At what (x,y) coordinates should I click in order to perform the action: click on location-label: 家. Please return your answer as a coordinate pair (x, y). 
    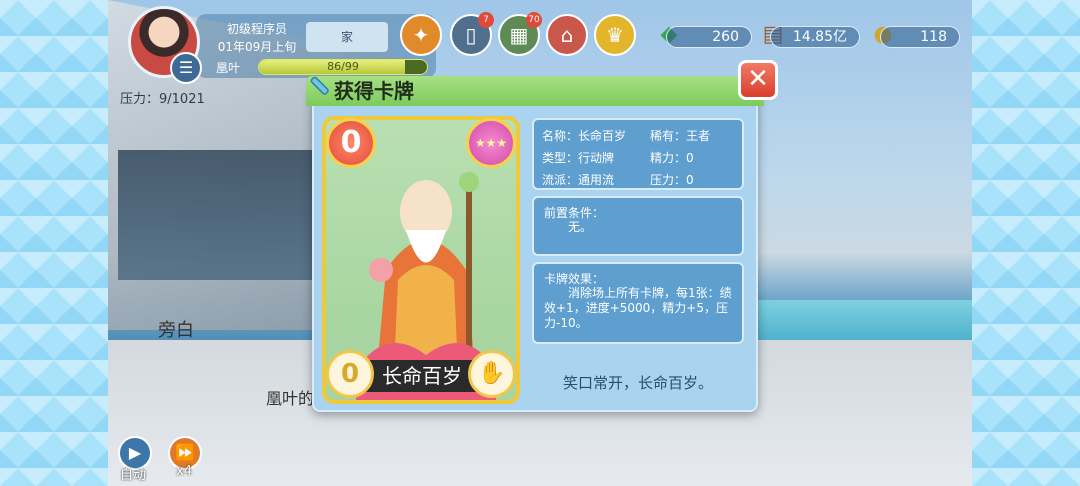
    Looking at the image, I should click on (347, 37).